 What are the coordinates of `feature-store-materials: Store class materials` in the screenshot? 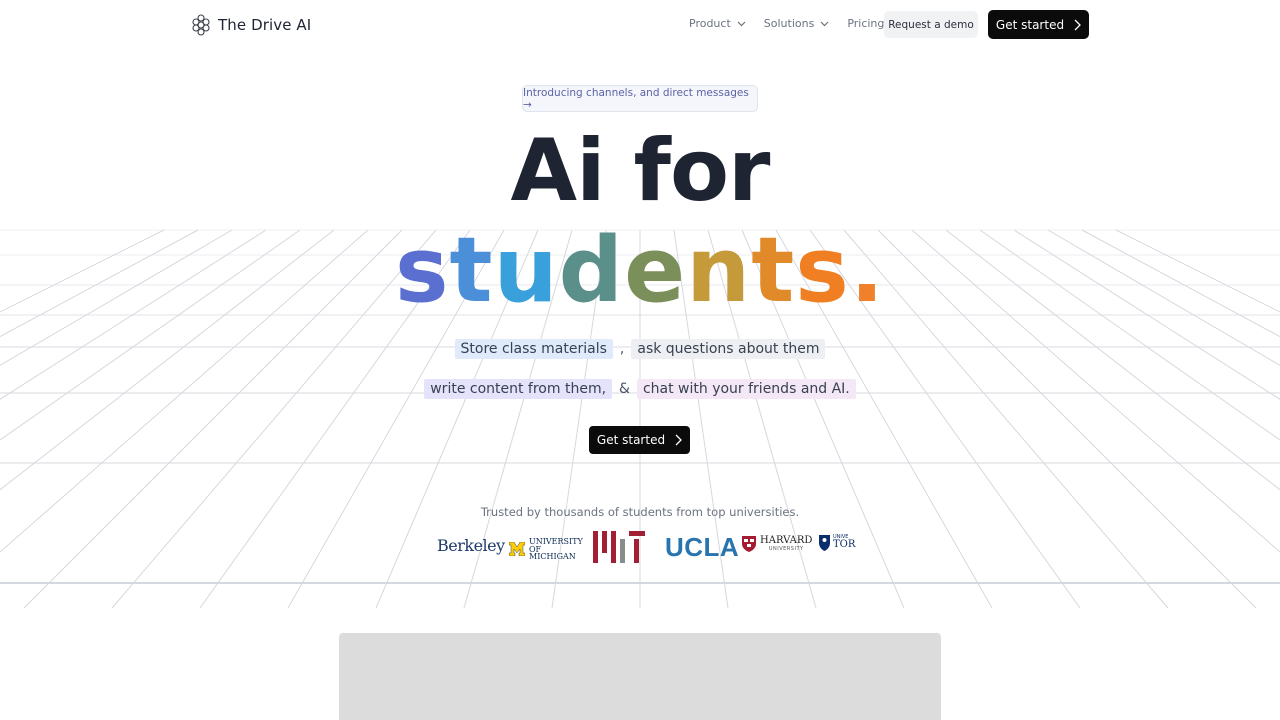 It's located at (533, 349).